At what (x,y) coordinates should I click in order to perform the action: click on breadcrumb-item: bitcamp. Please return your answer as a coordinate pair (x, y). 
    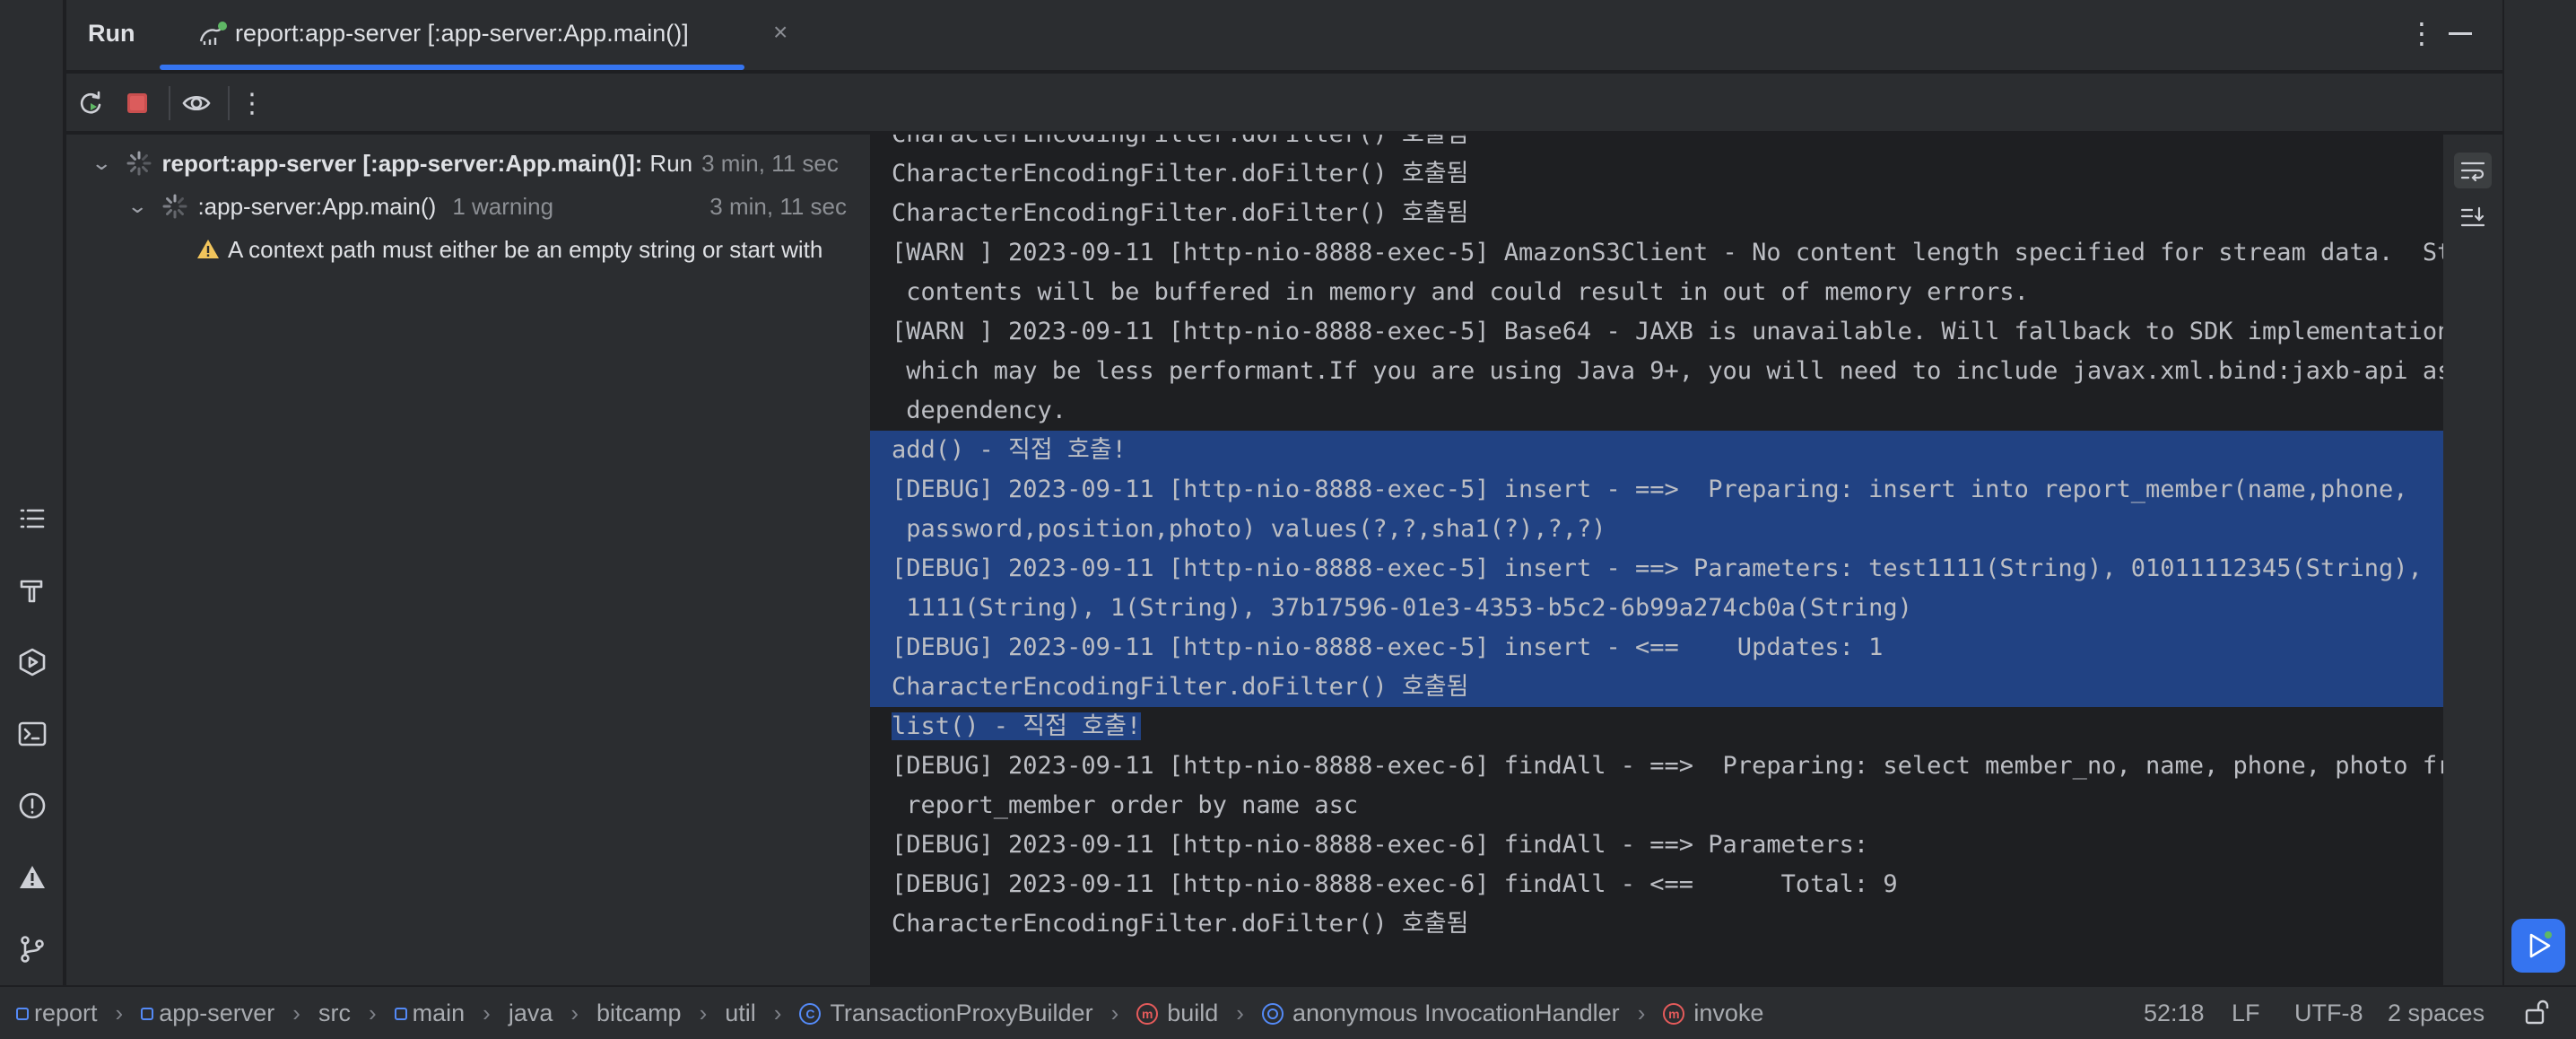
    Looking at the image, I should click on (639, 1013).